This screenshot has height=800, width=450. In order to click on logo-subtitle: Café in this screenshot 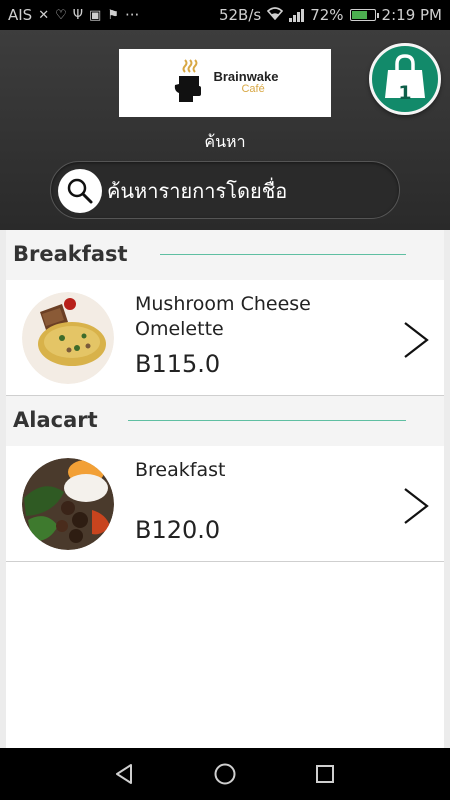, I will do `click(253, 89)`.